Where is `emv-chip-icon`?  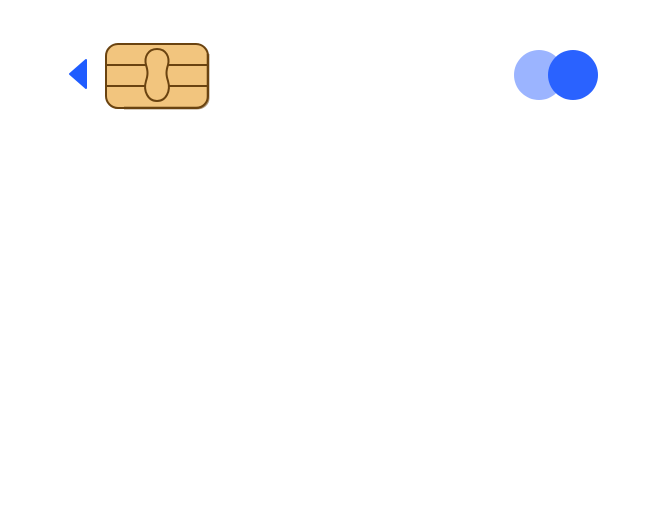
emv-chip-icon is located at coordinates (157, 76).